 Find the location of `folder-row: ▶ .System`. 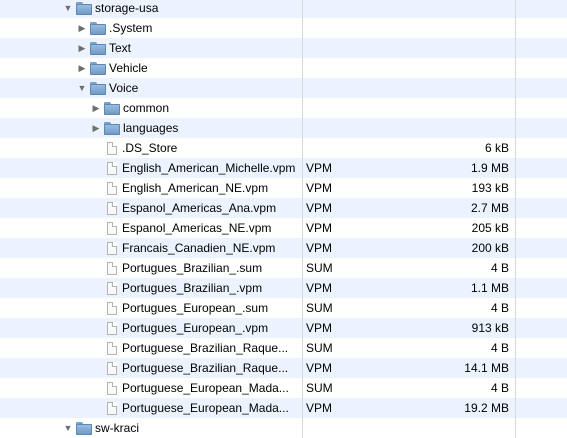

folder-row: ▶ .System is located at coordinates (283, 28).